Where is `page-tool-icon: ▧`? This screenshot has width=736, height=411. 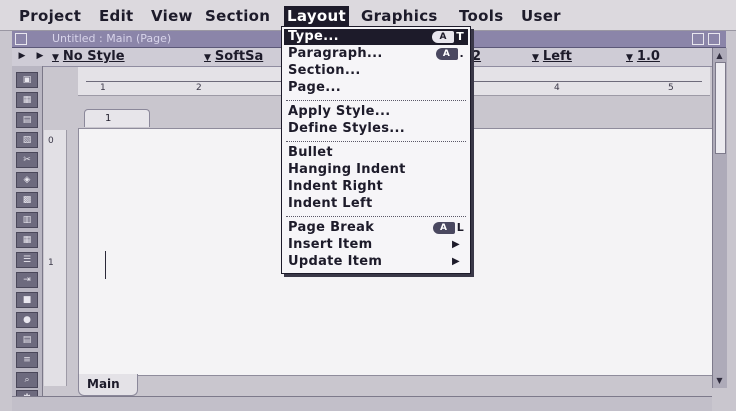
page-tool-icon: ▧ is located at coordinates (27, 140).